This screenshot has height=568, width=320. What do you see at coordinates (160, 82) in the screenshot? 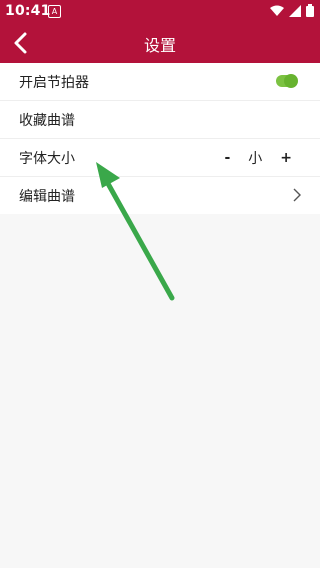
I see `metronome-row: 开启节拍器` at bounding box center [160, 82].